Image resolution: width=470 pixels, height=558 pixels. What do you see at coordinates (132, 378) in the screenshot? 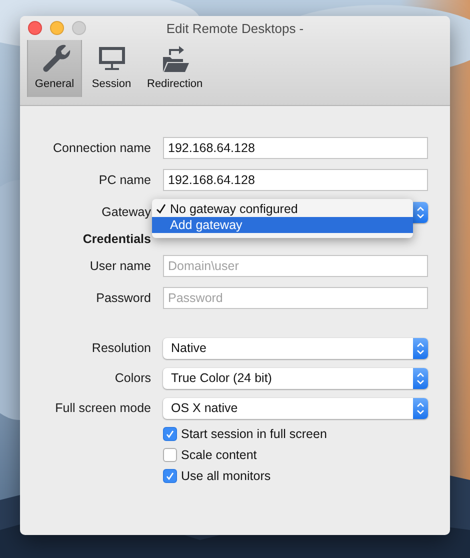
I see `field-label: Colors` at bounding box center [132, 378].